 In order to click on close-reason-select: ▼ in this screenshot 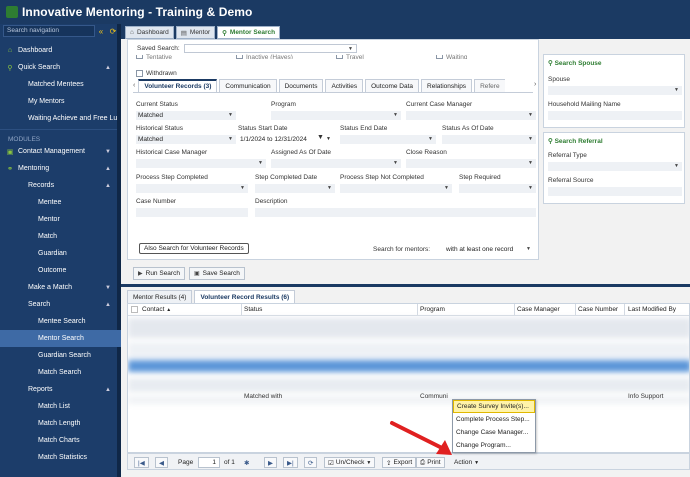, I will do `click(471, 163)`.